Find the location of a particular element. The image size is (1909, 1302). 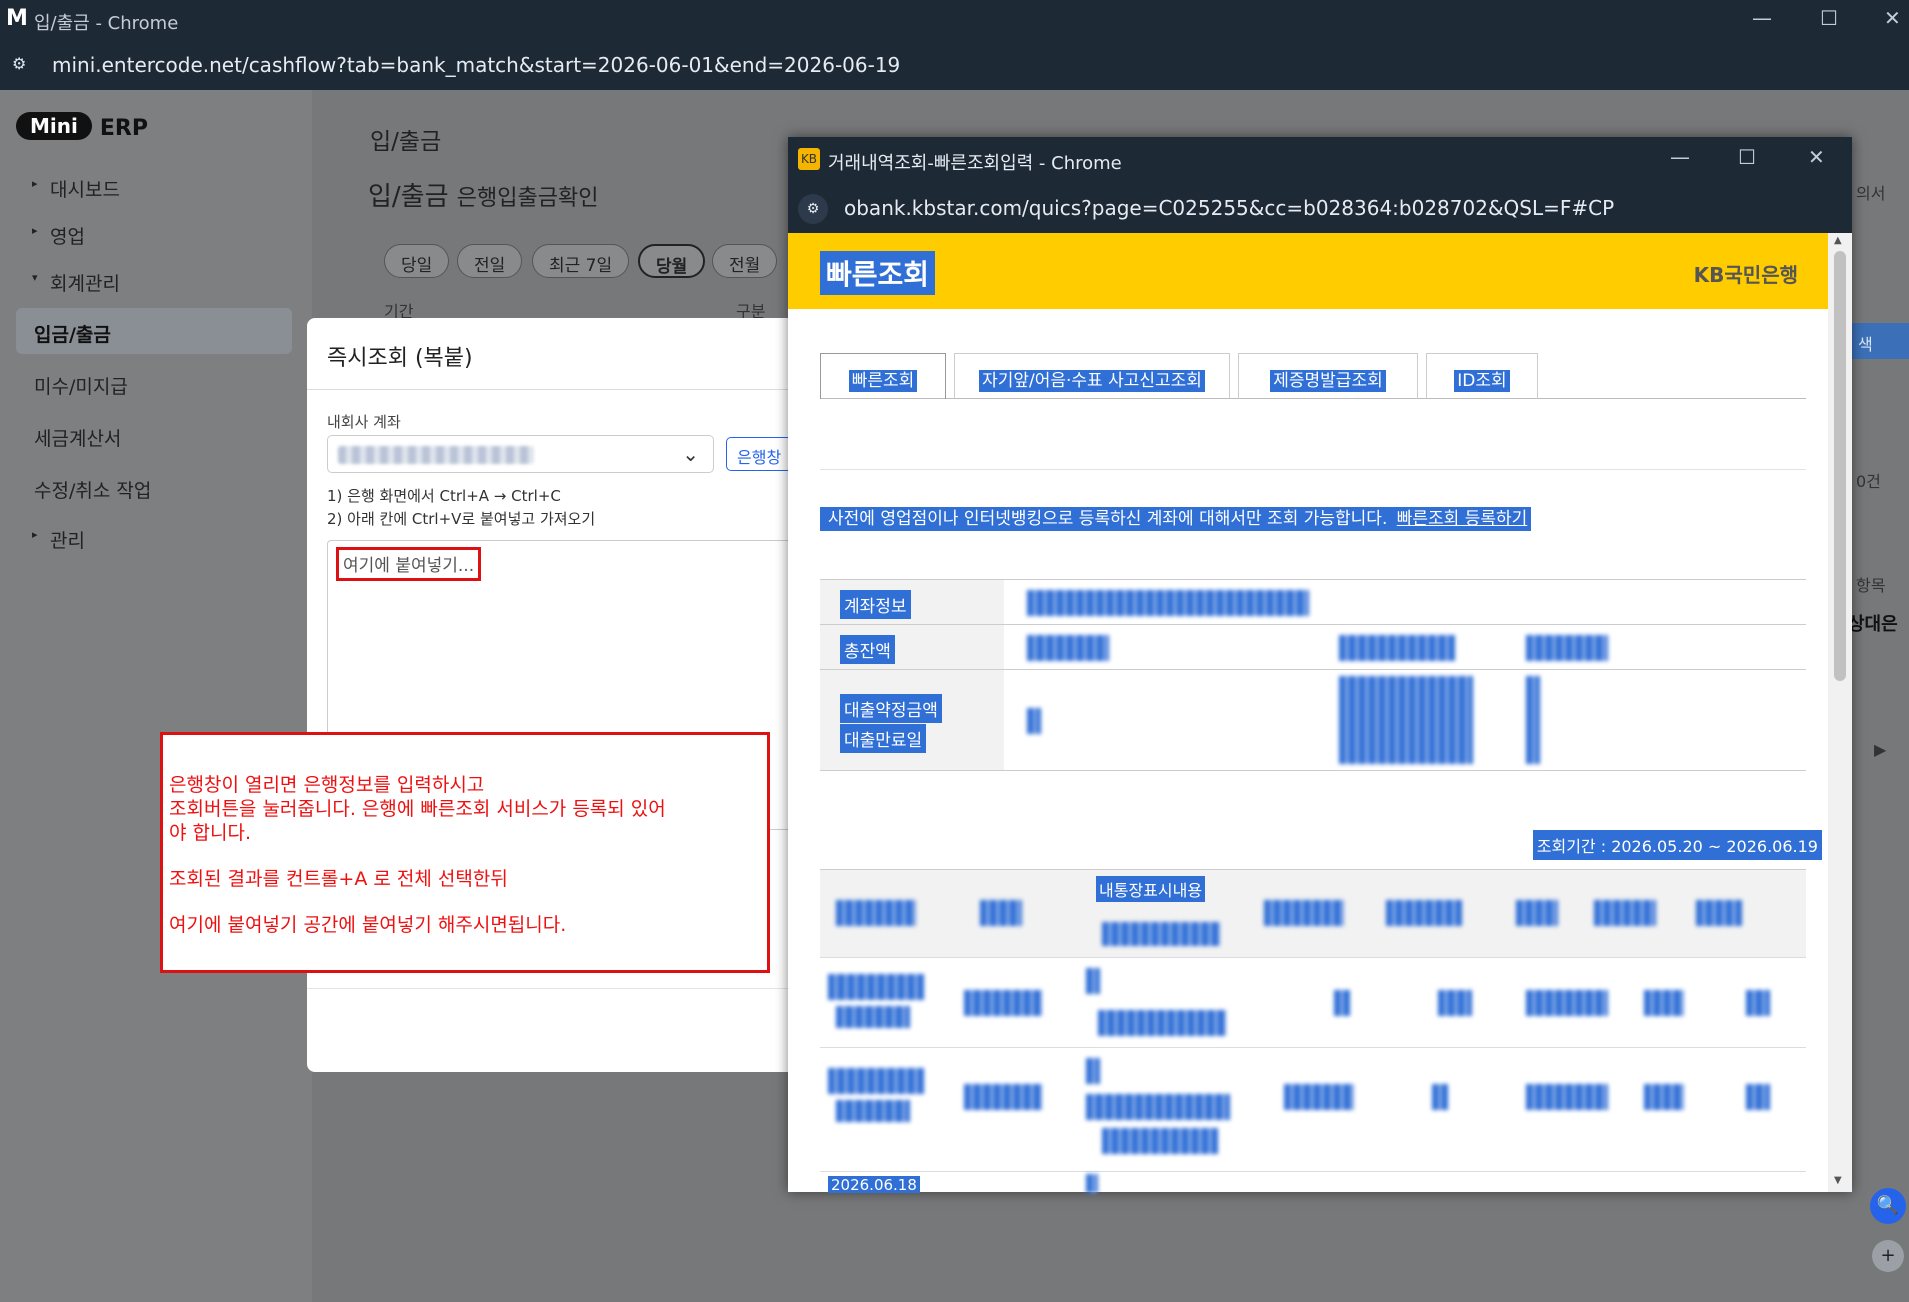

page-subtitle: 입/출금 은행입출금확인 is located at coordinates (483, 194).